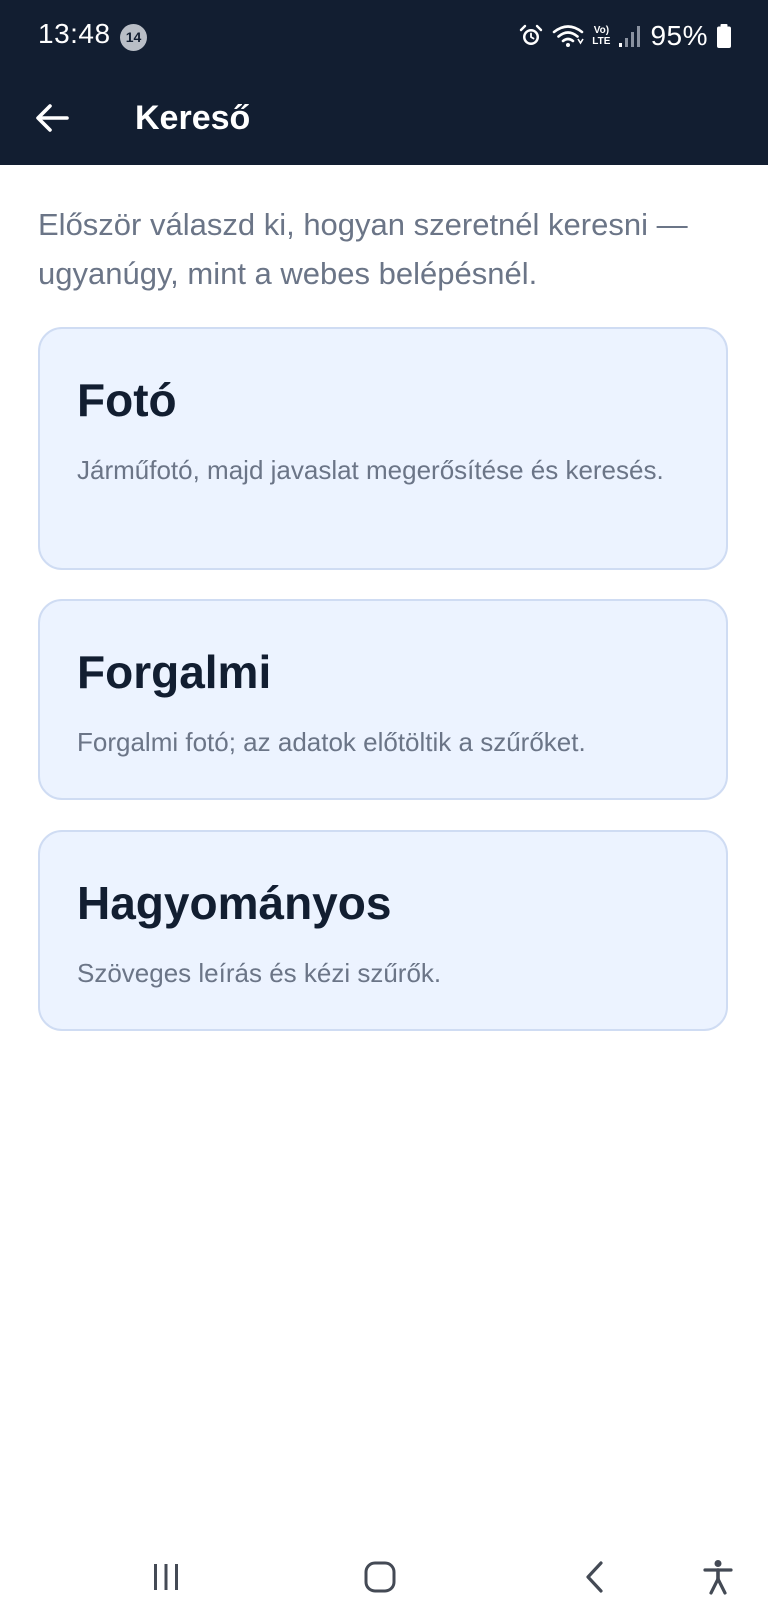 The height and width of the screenshot is (1621, 768). Describe the element at coordinates (531, 36) in the screenshot. I see `alarm-icon` at that location.